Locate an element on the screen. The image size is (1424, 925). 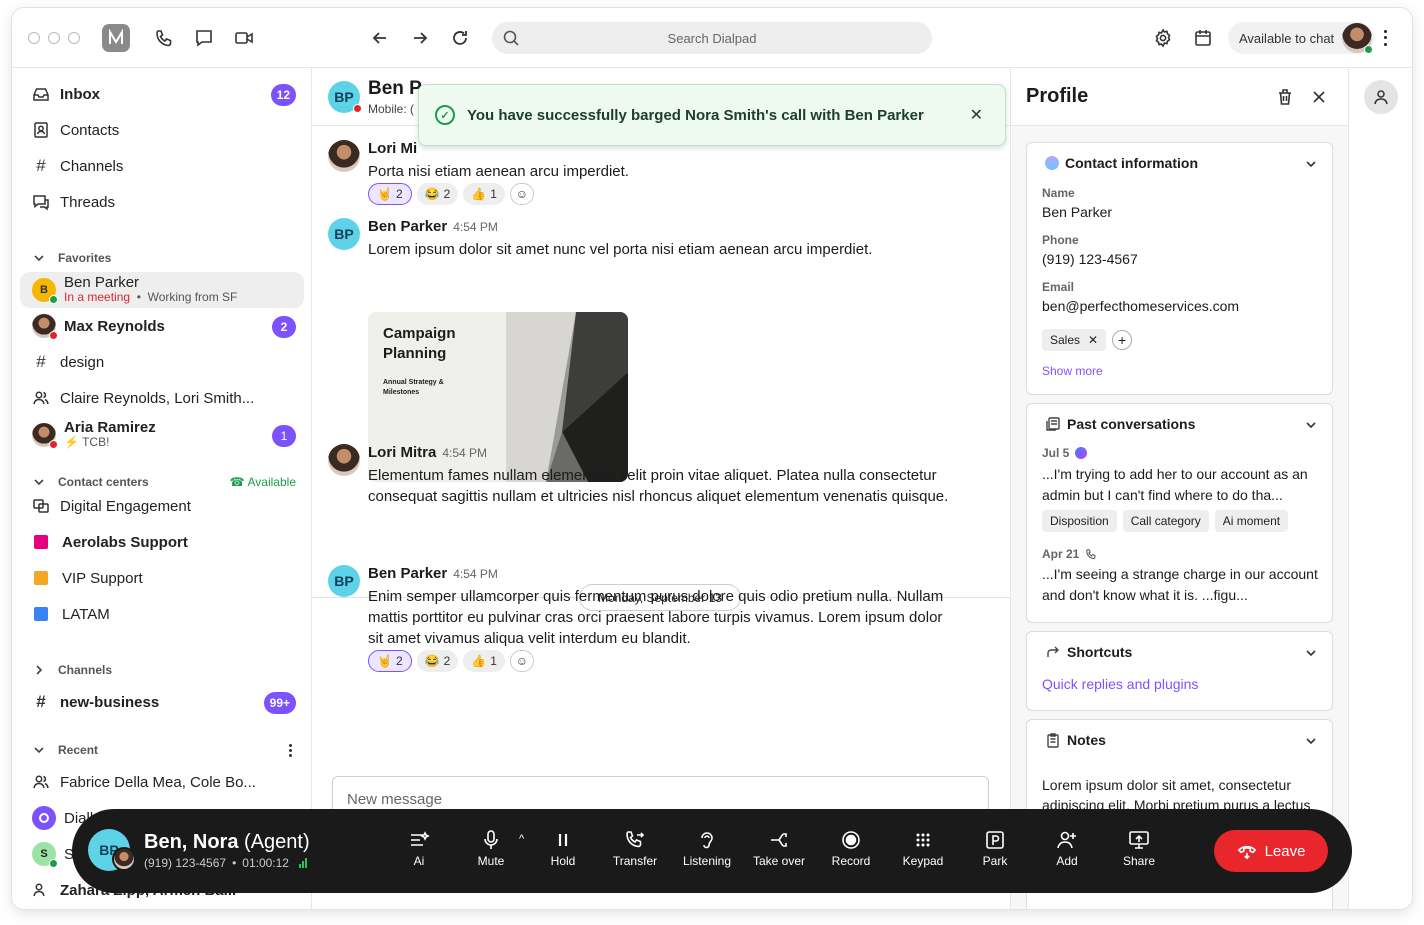
channels-header: Channels is located at coordinates (72, 670).